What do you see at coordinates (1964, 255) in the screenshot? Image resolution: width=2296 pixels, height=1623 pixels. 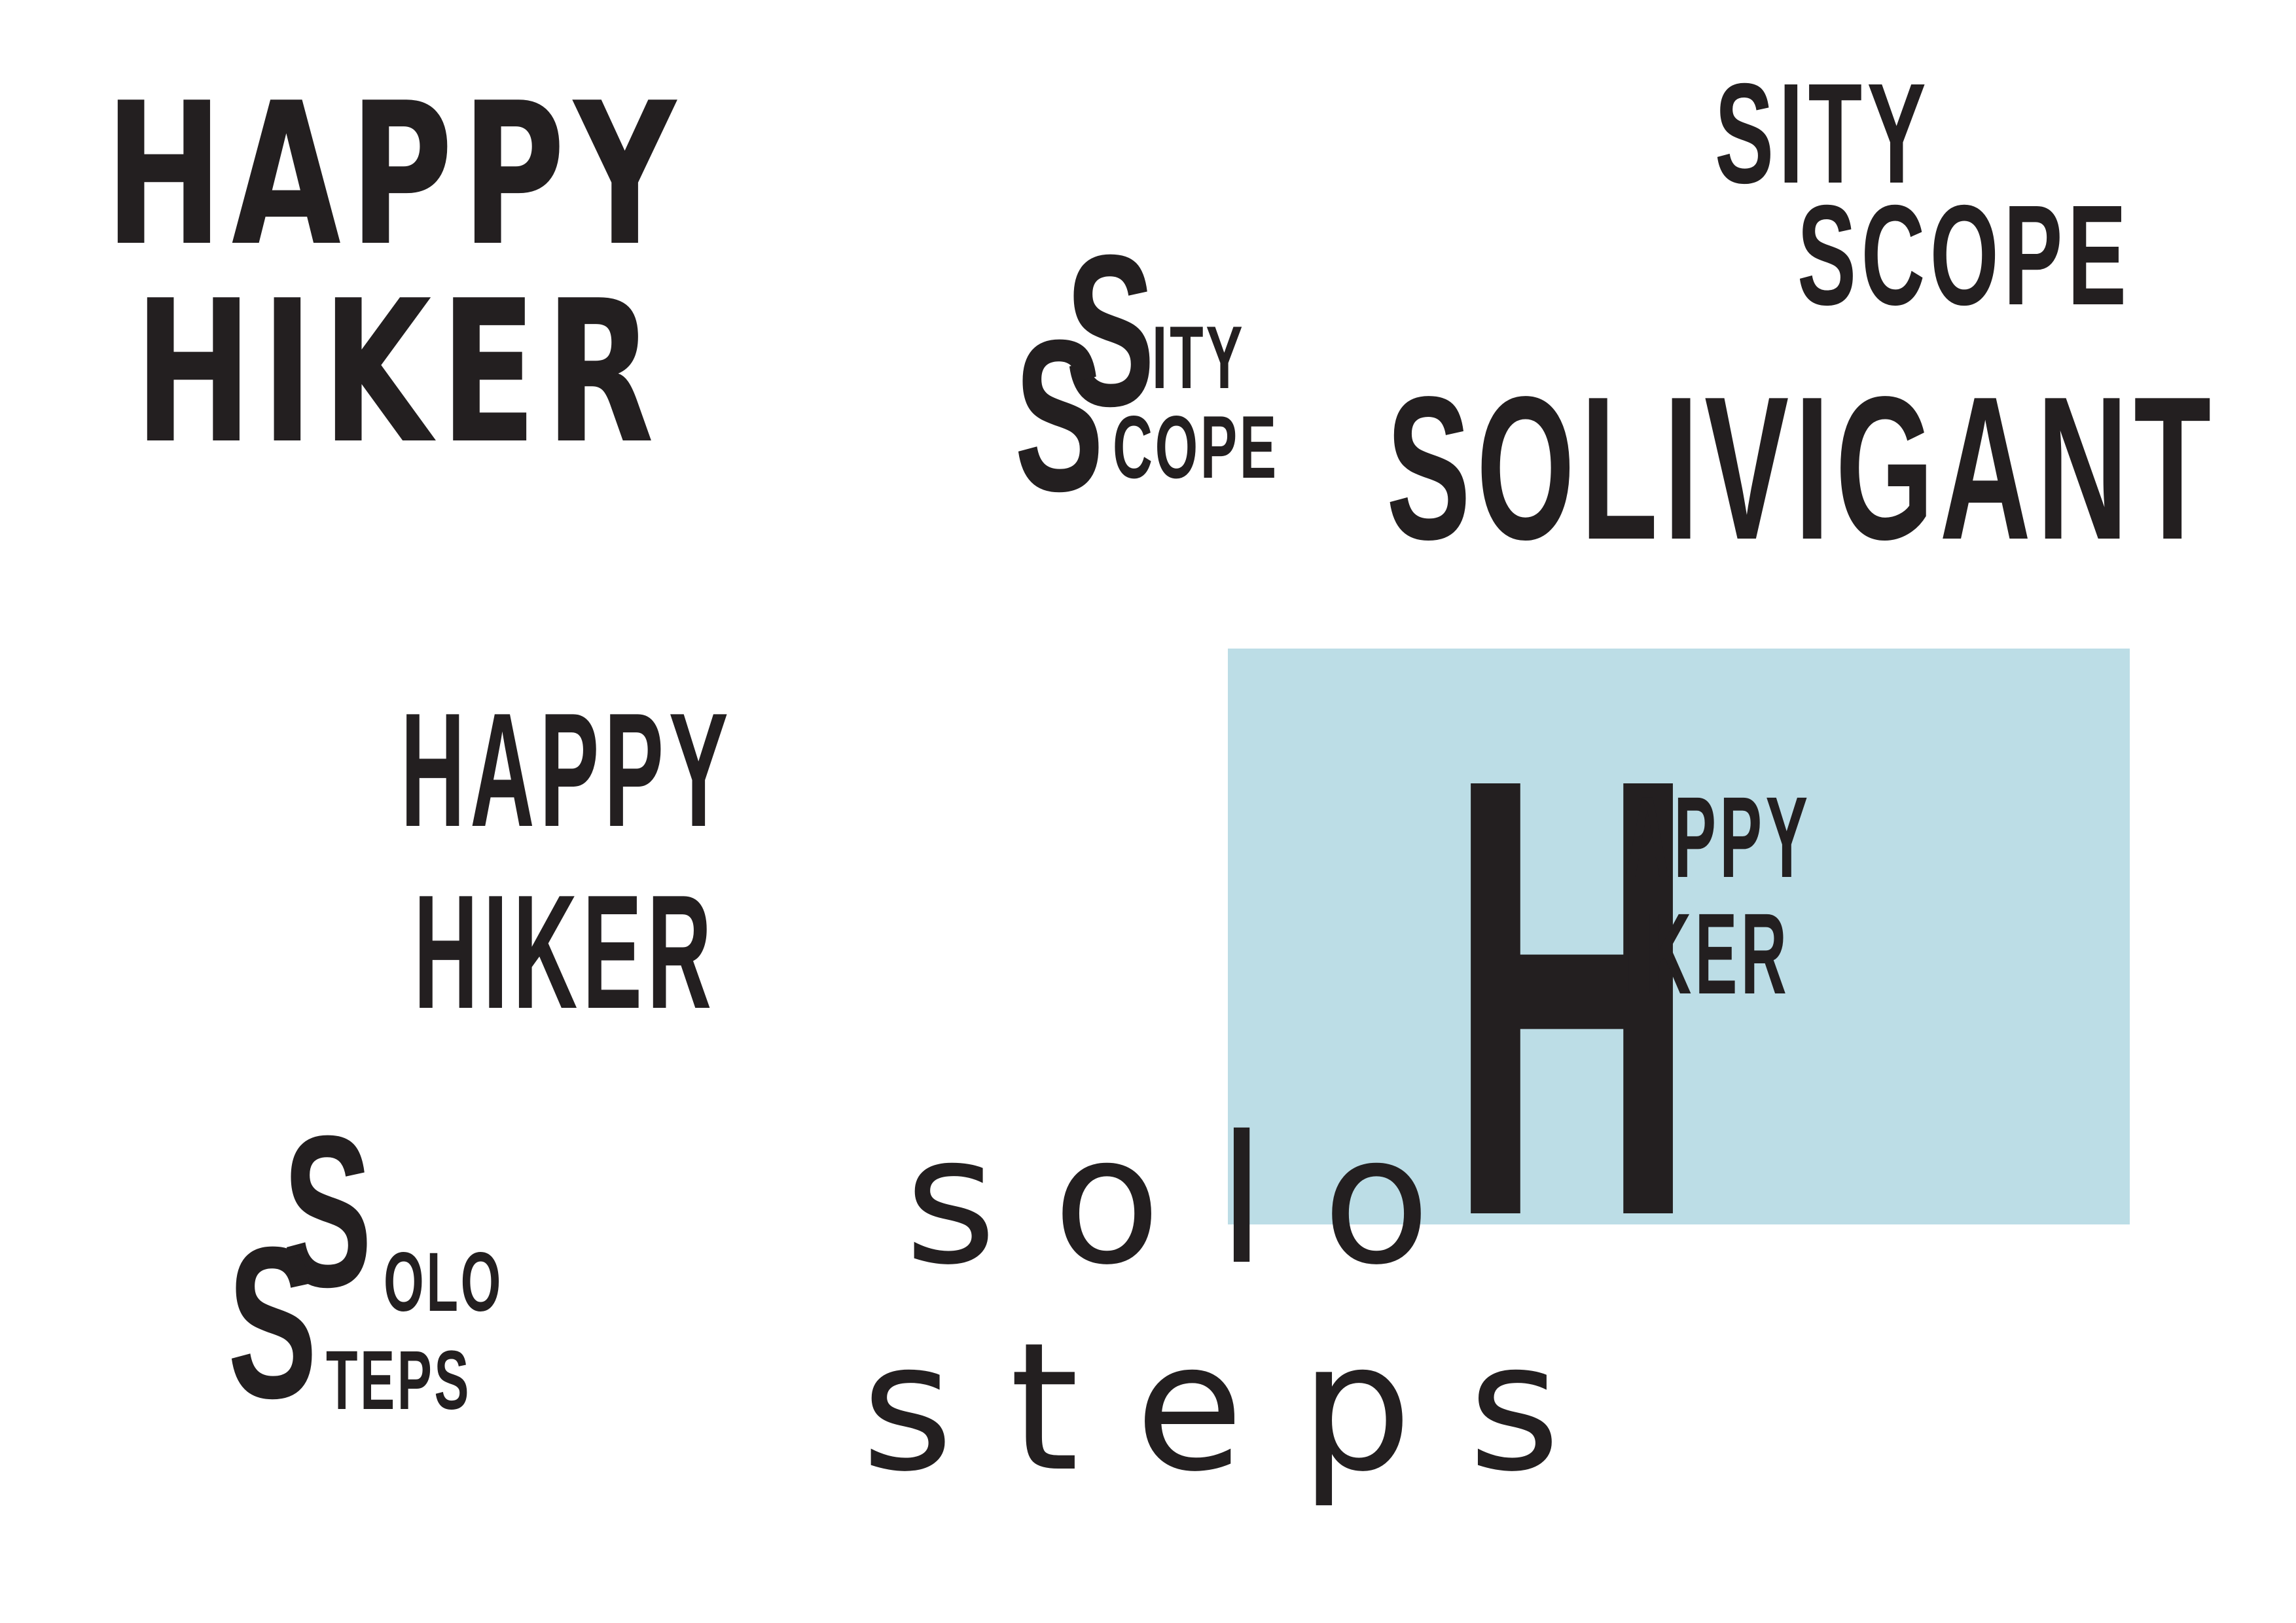 I see `scope-word: SCOPE` at bounding box center [1964, 255].